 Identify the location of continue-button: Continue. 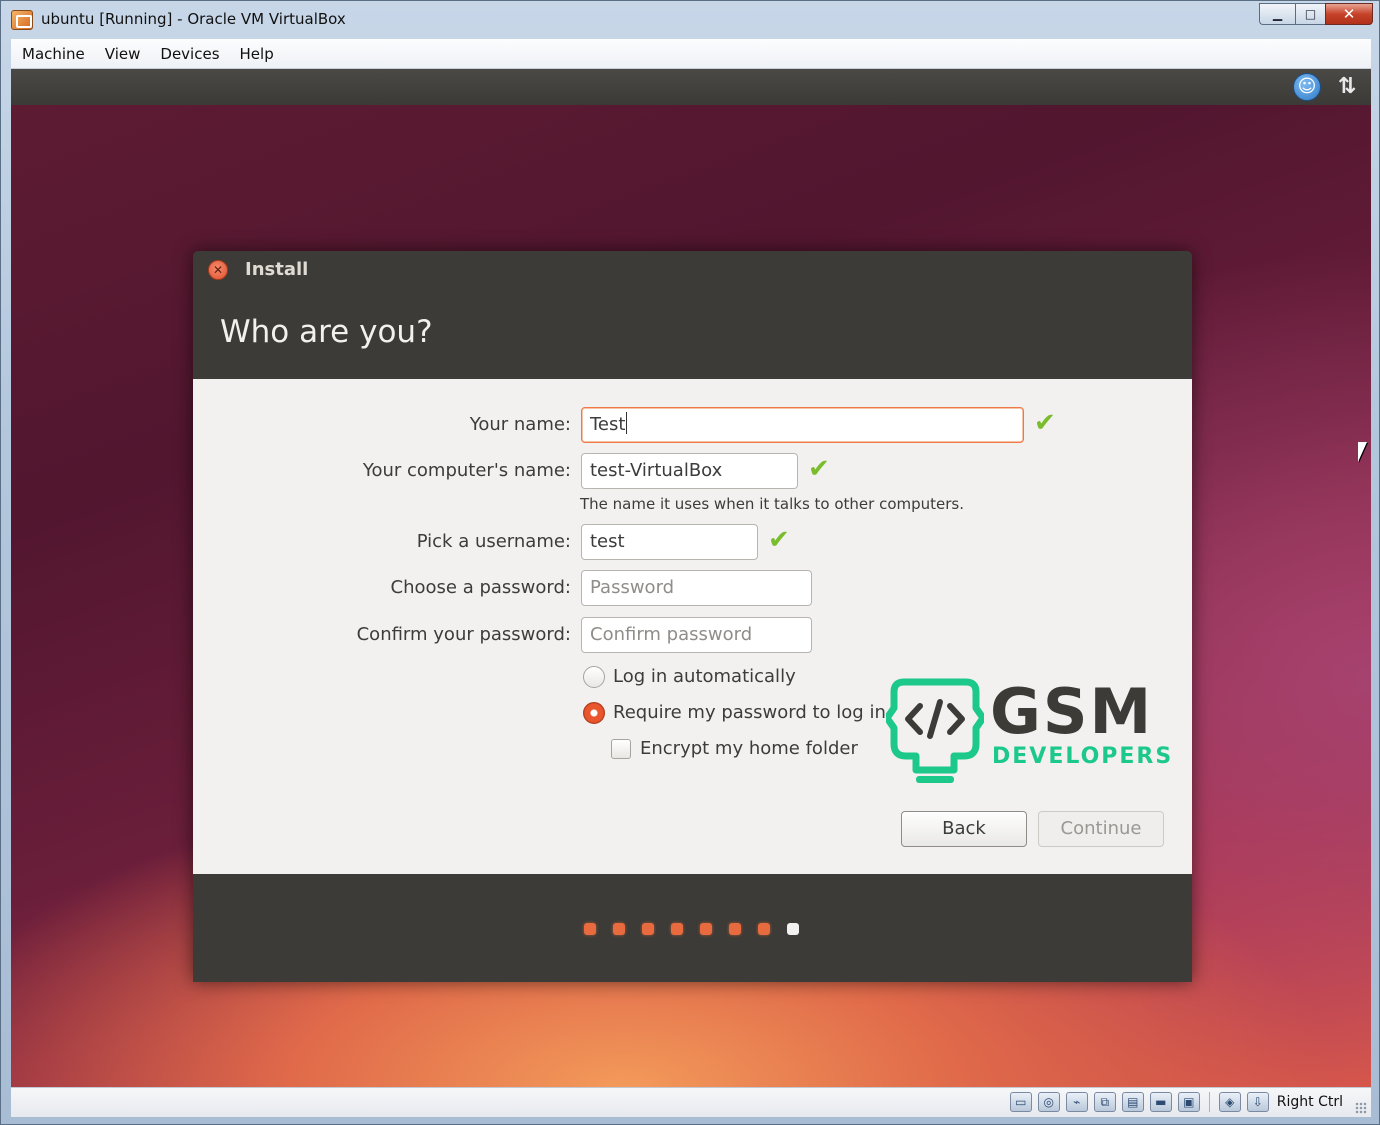
(1101, 829).